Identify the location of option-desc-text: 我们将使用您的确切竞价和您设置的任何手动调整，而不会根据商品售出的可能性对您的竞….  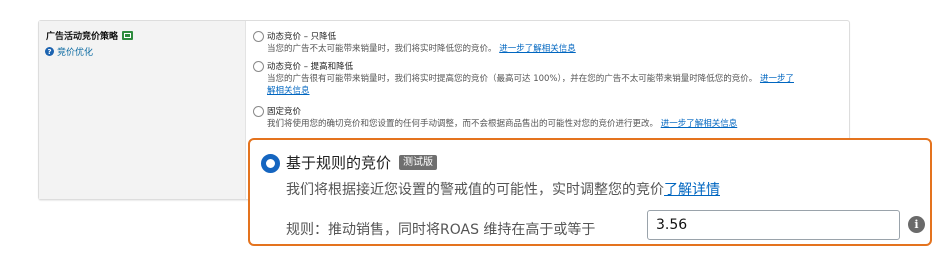
(463, 124).